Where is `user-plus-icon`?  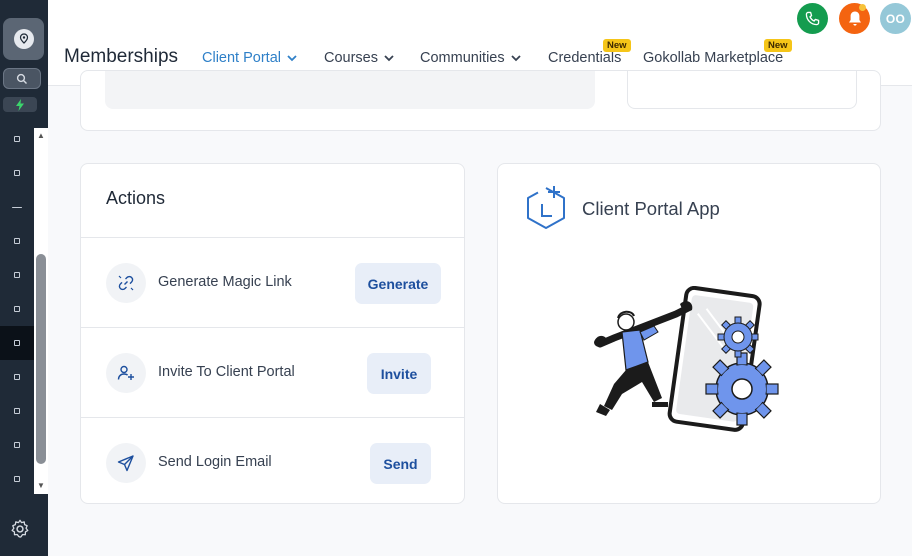 user-plus-icon is located at coordinates (126, 373).